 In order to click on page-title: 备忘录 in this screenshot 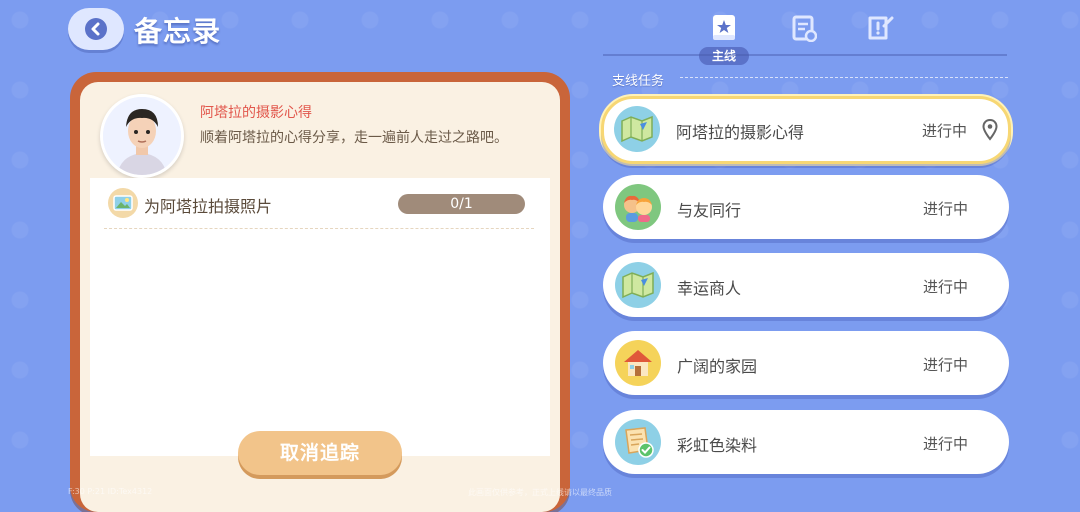, I will do `click(178, 31)`.